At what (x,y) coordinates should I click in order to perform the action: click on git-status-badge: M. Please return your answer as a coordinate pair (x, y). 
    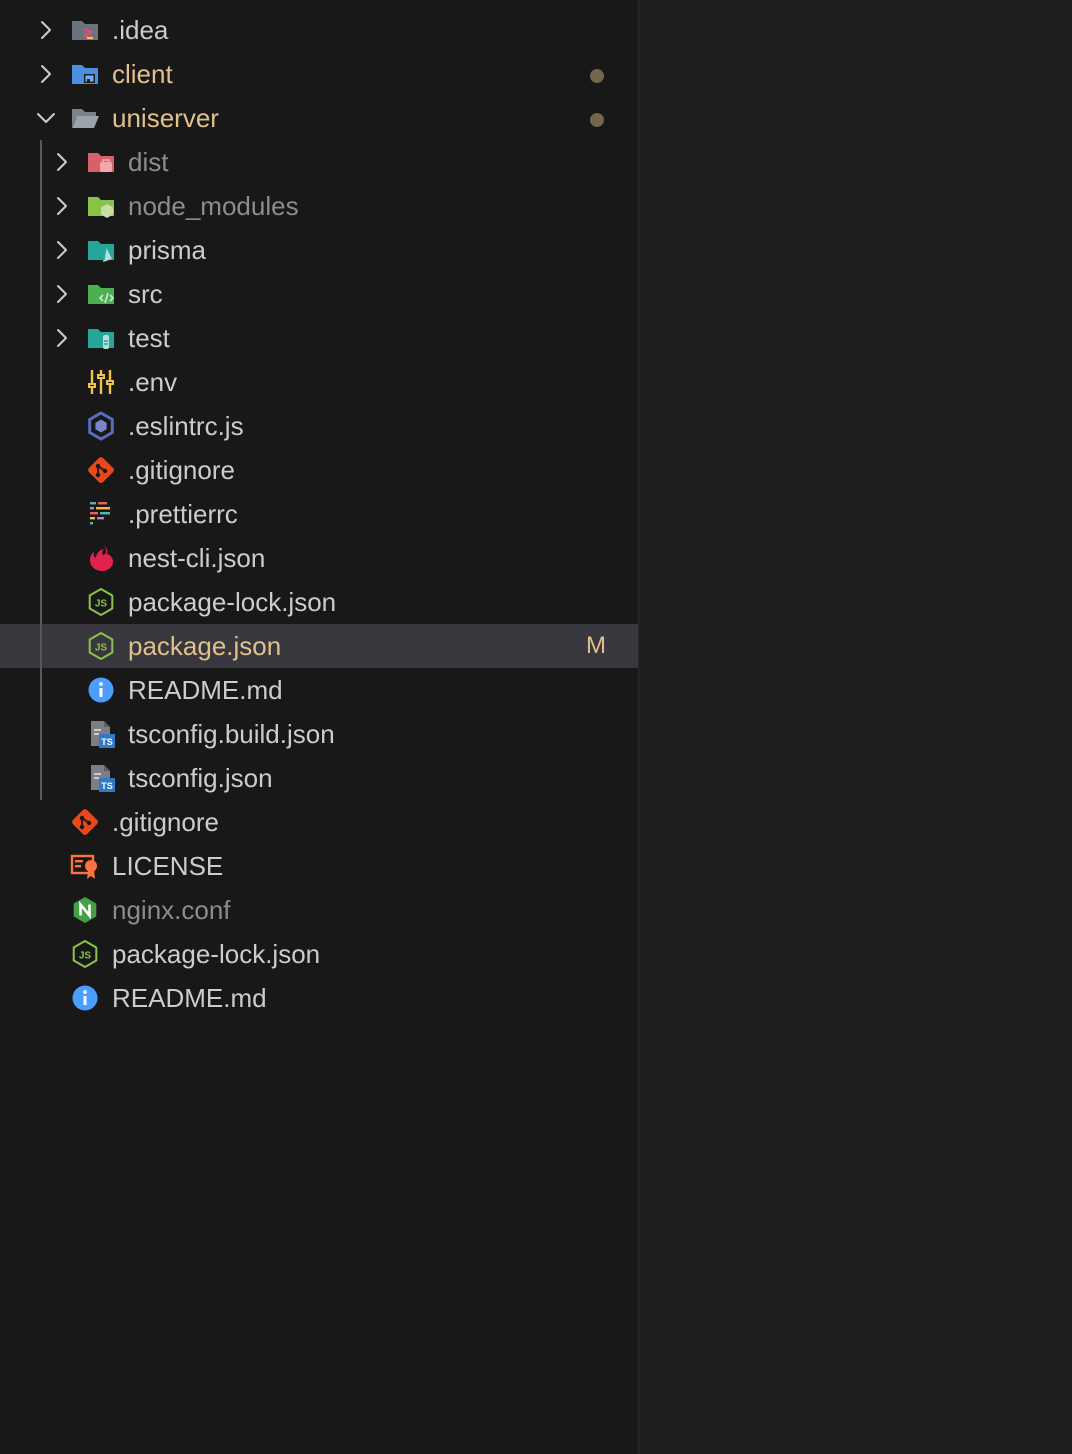
    Looking at the image, I should click on (596, 645).